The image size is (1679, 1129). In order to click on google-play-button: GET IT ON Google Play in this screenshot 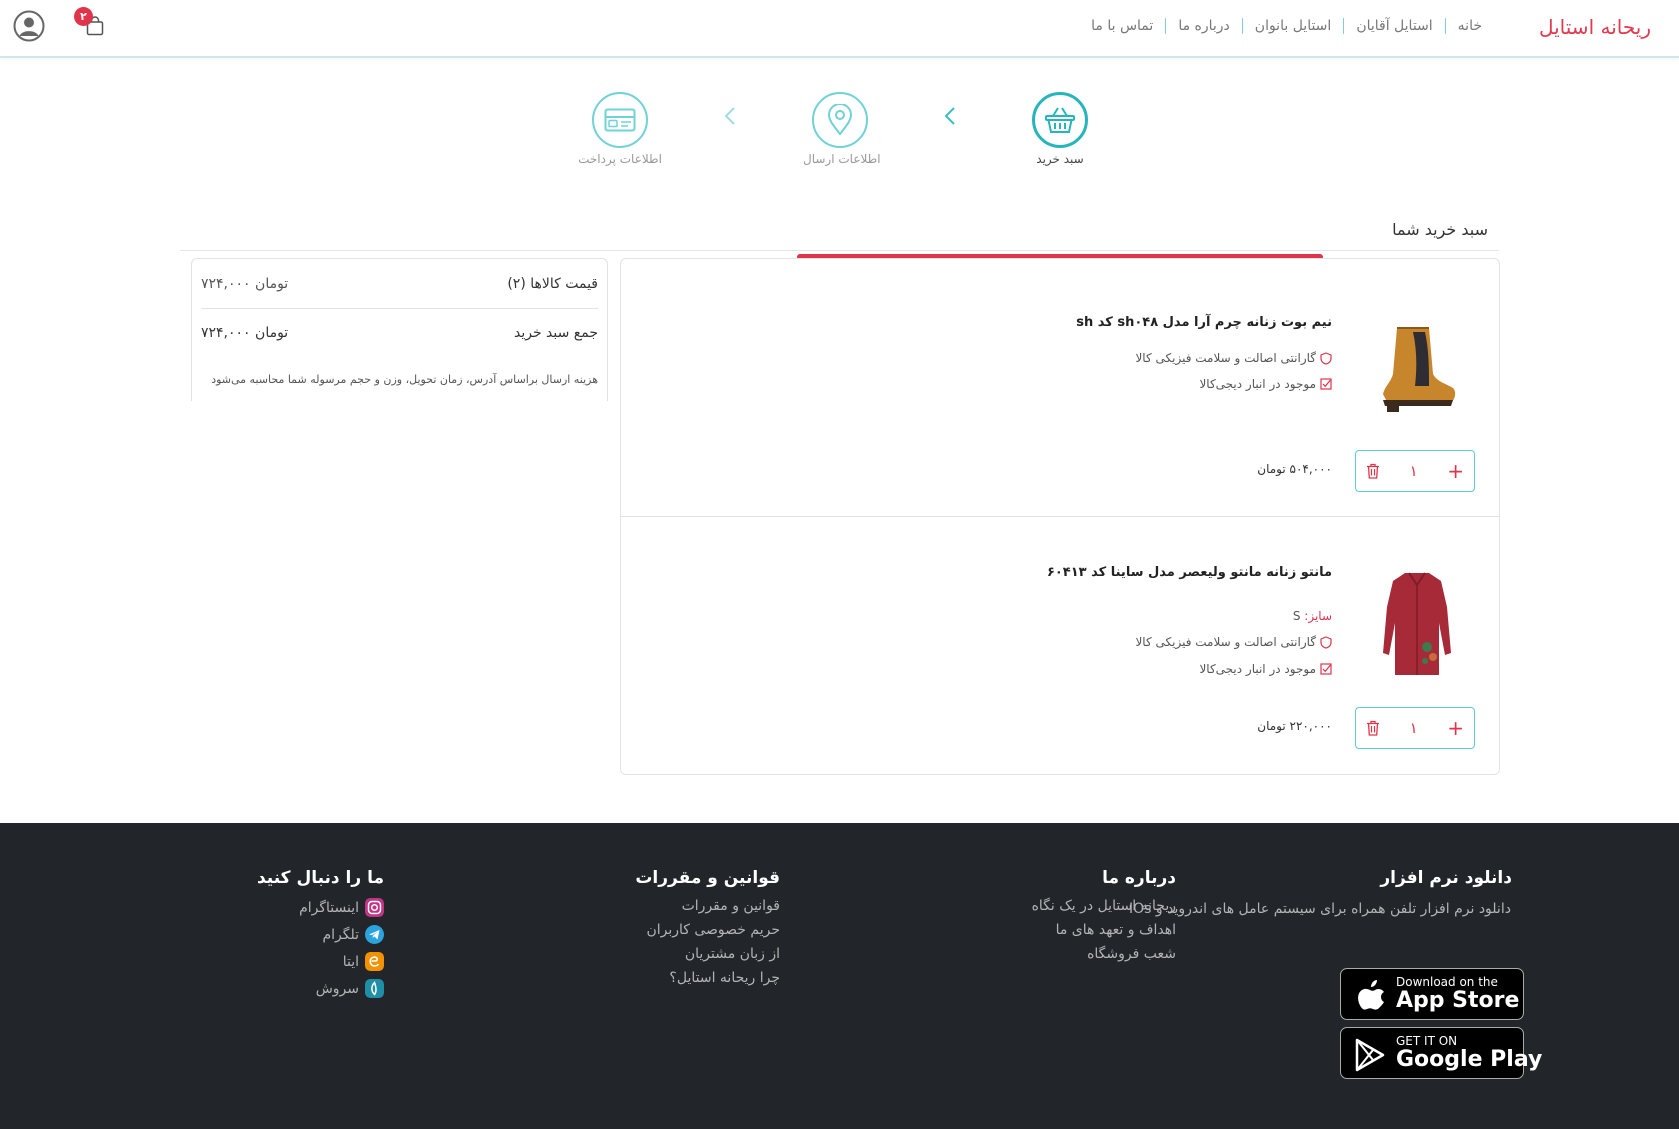, I will do `click(1441, 1053)`.